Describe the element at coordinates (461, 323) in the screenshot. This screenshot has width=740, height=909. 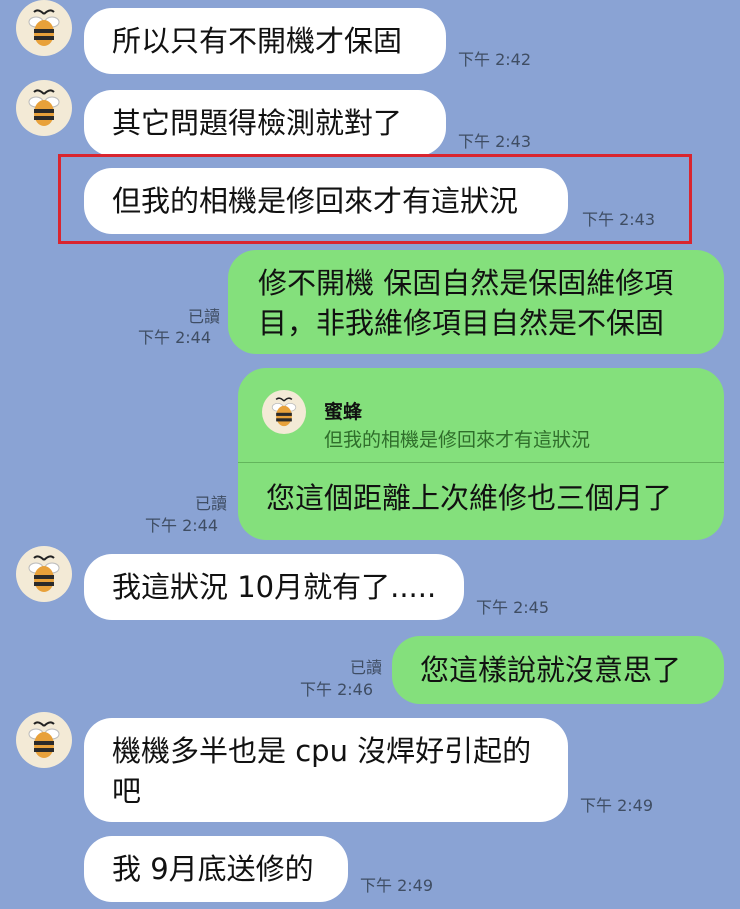
I see `message-text-line: 目，非我維修項目自然是不保固` at that location.